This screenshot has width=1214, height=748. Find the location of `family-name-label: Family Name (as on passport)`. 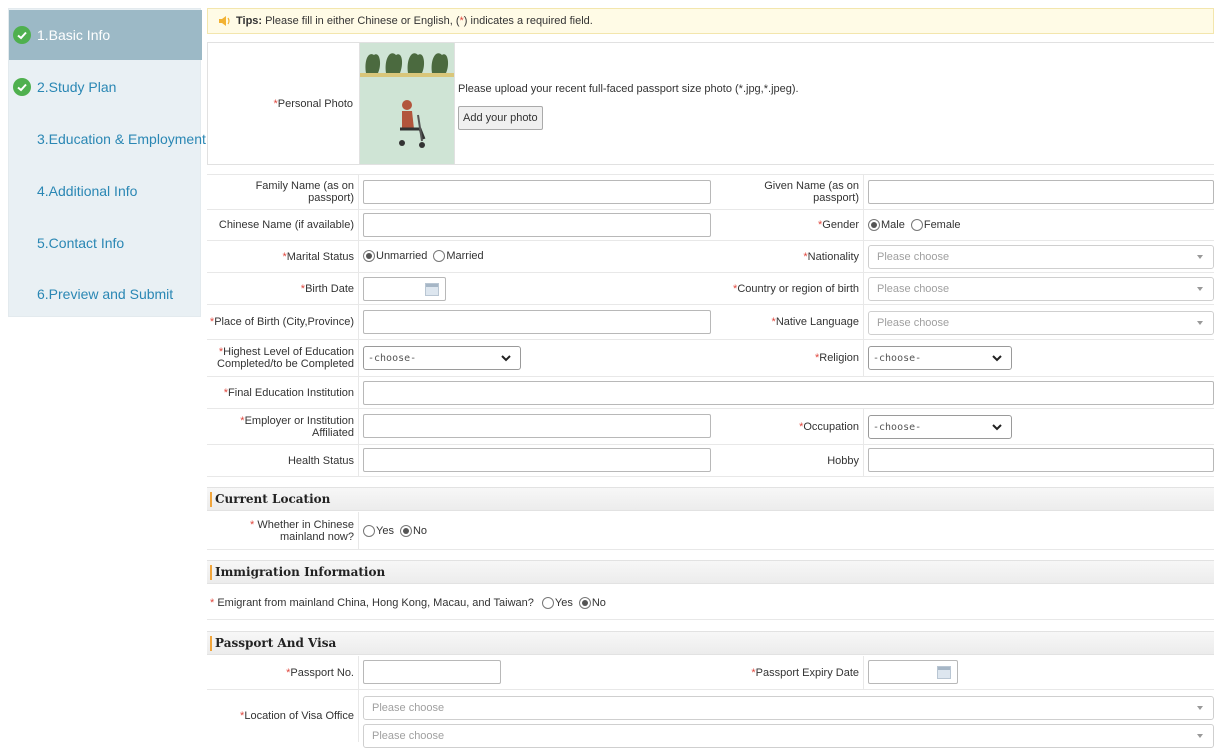

family-name-label: Family Name (as on passport) is located at coordinates (283, 192).